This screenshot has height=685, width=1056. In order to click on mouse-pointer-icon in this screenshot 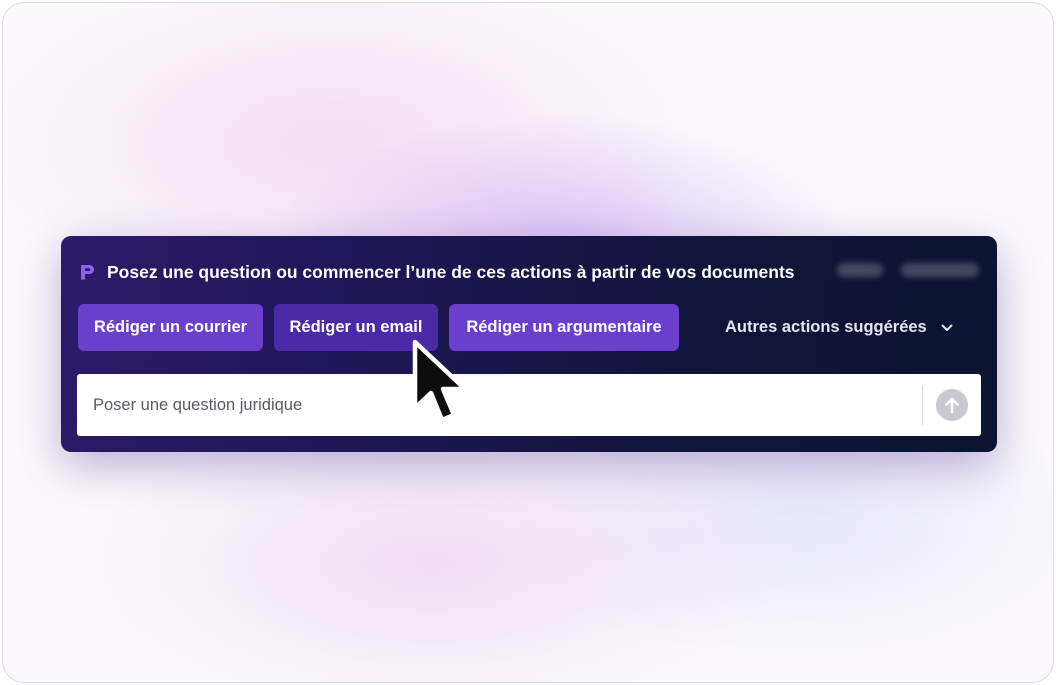, I will do `click(440, 381)`.